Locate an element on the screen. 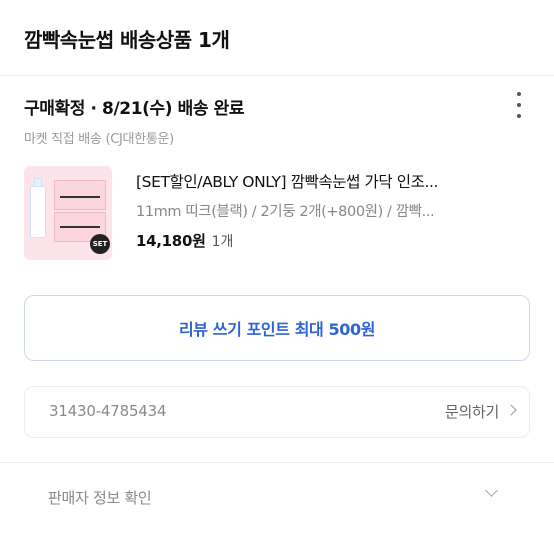 This screenshot has width=554, height=554. section-divider is located at coordinates (277, 462).